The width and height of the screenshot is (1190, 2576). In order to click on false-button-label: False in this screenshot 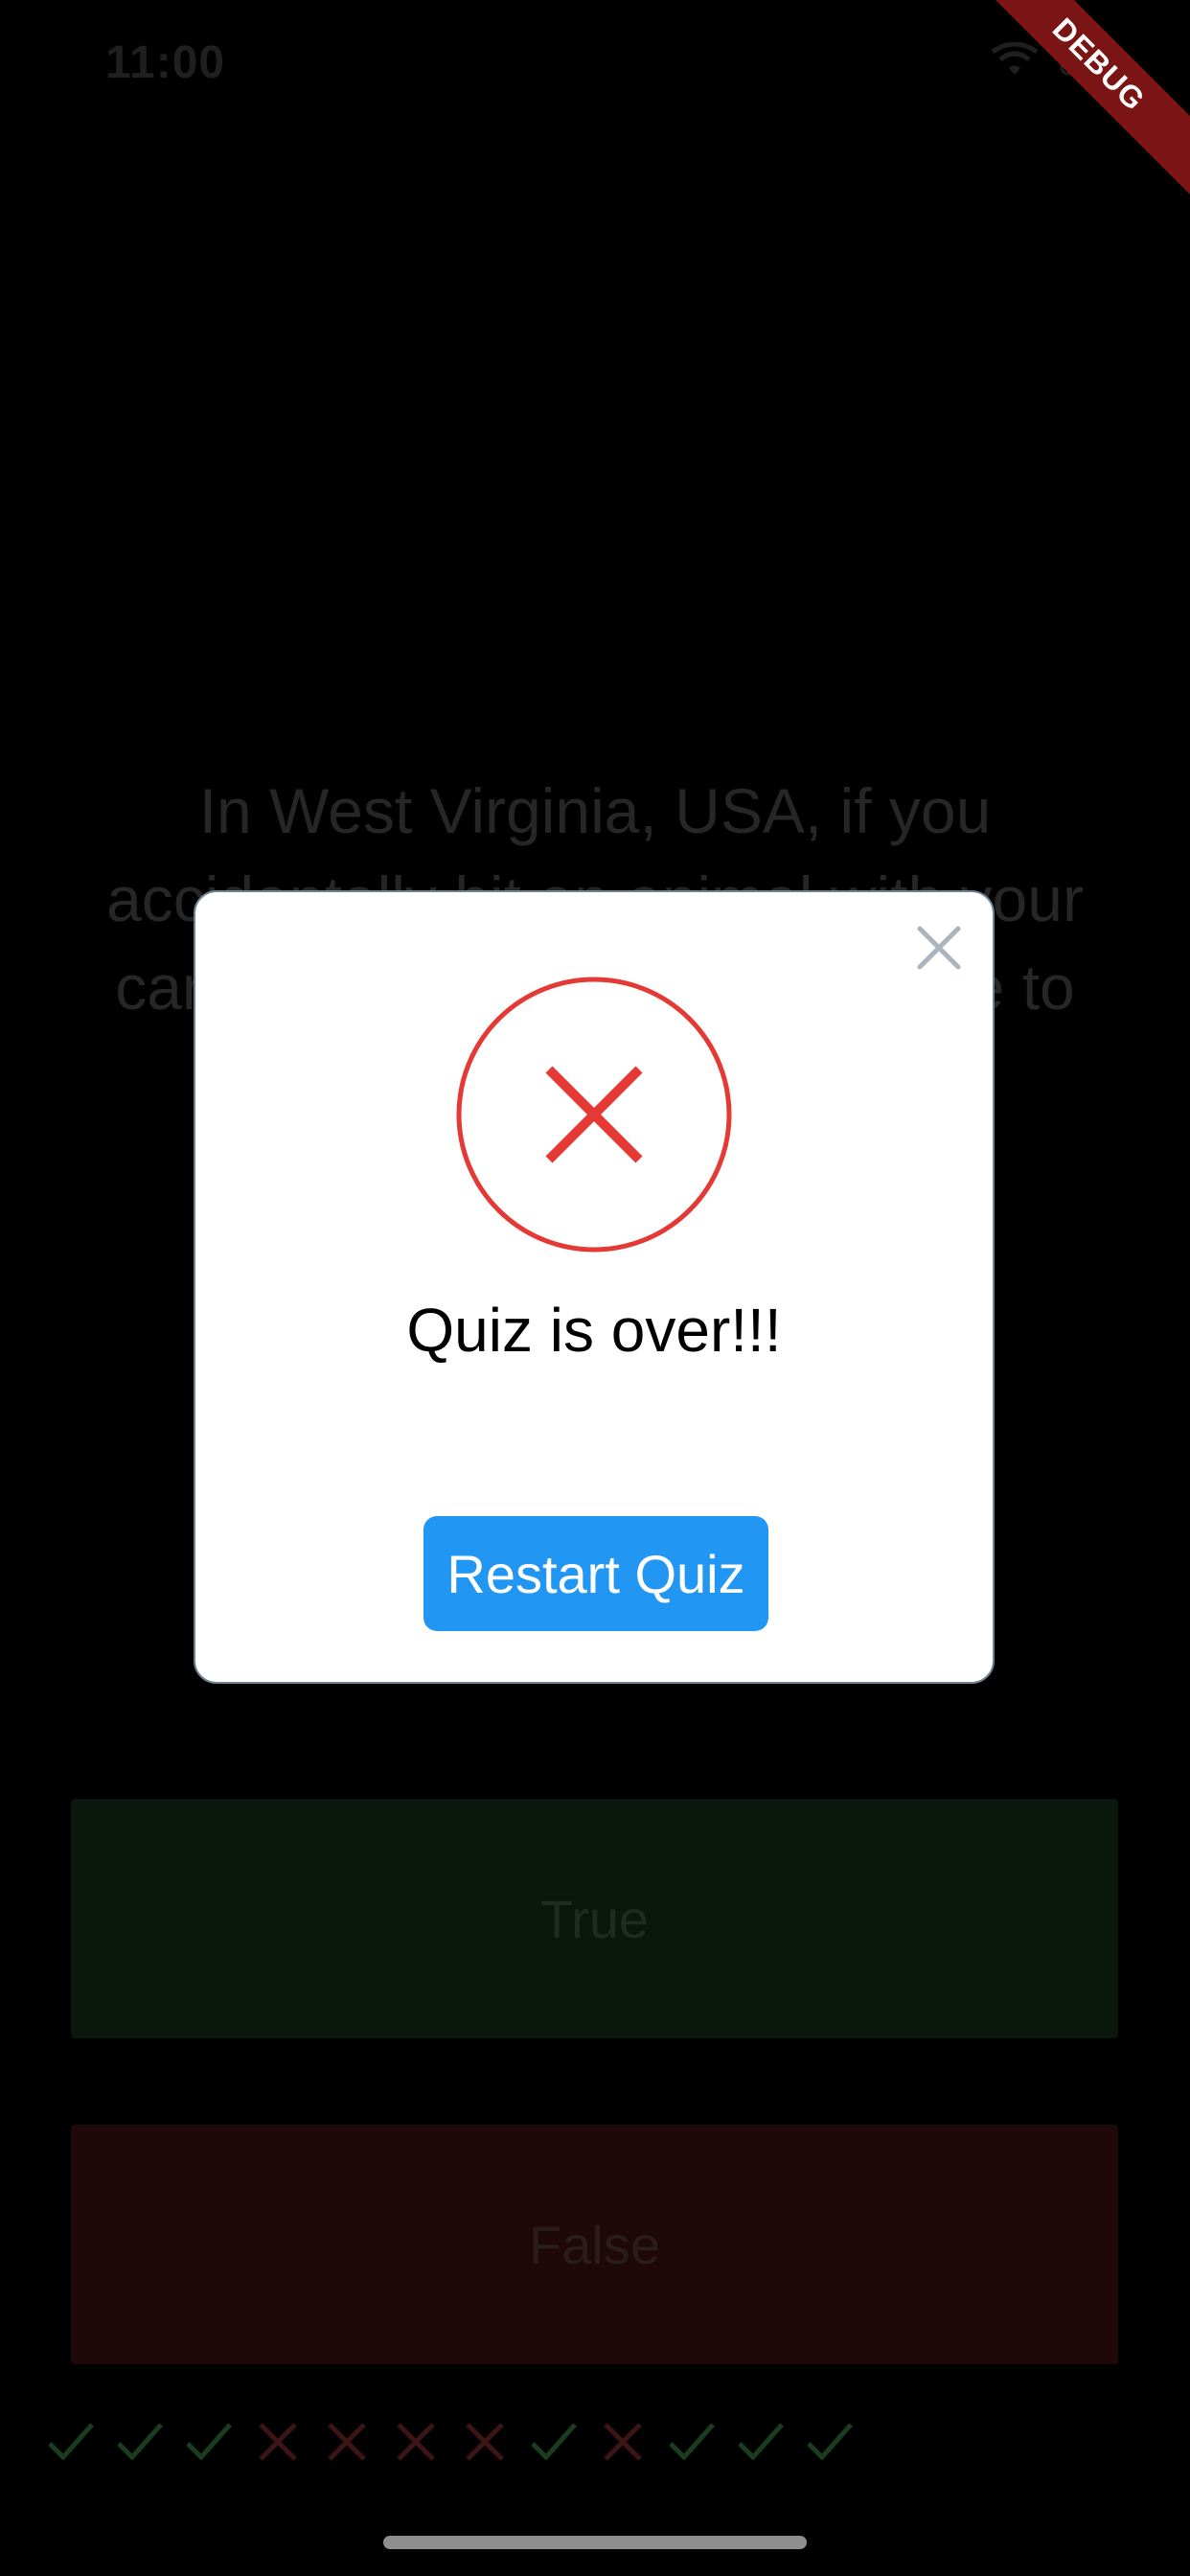, I will do `click(594, 2244)`.